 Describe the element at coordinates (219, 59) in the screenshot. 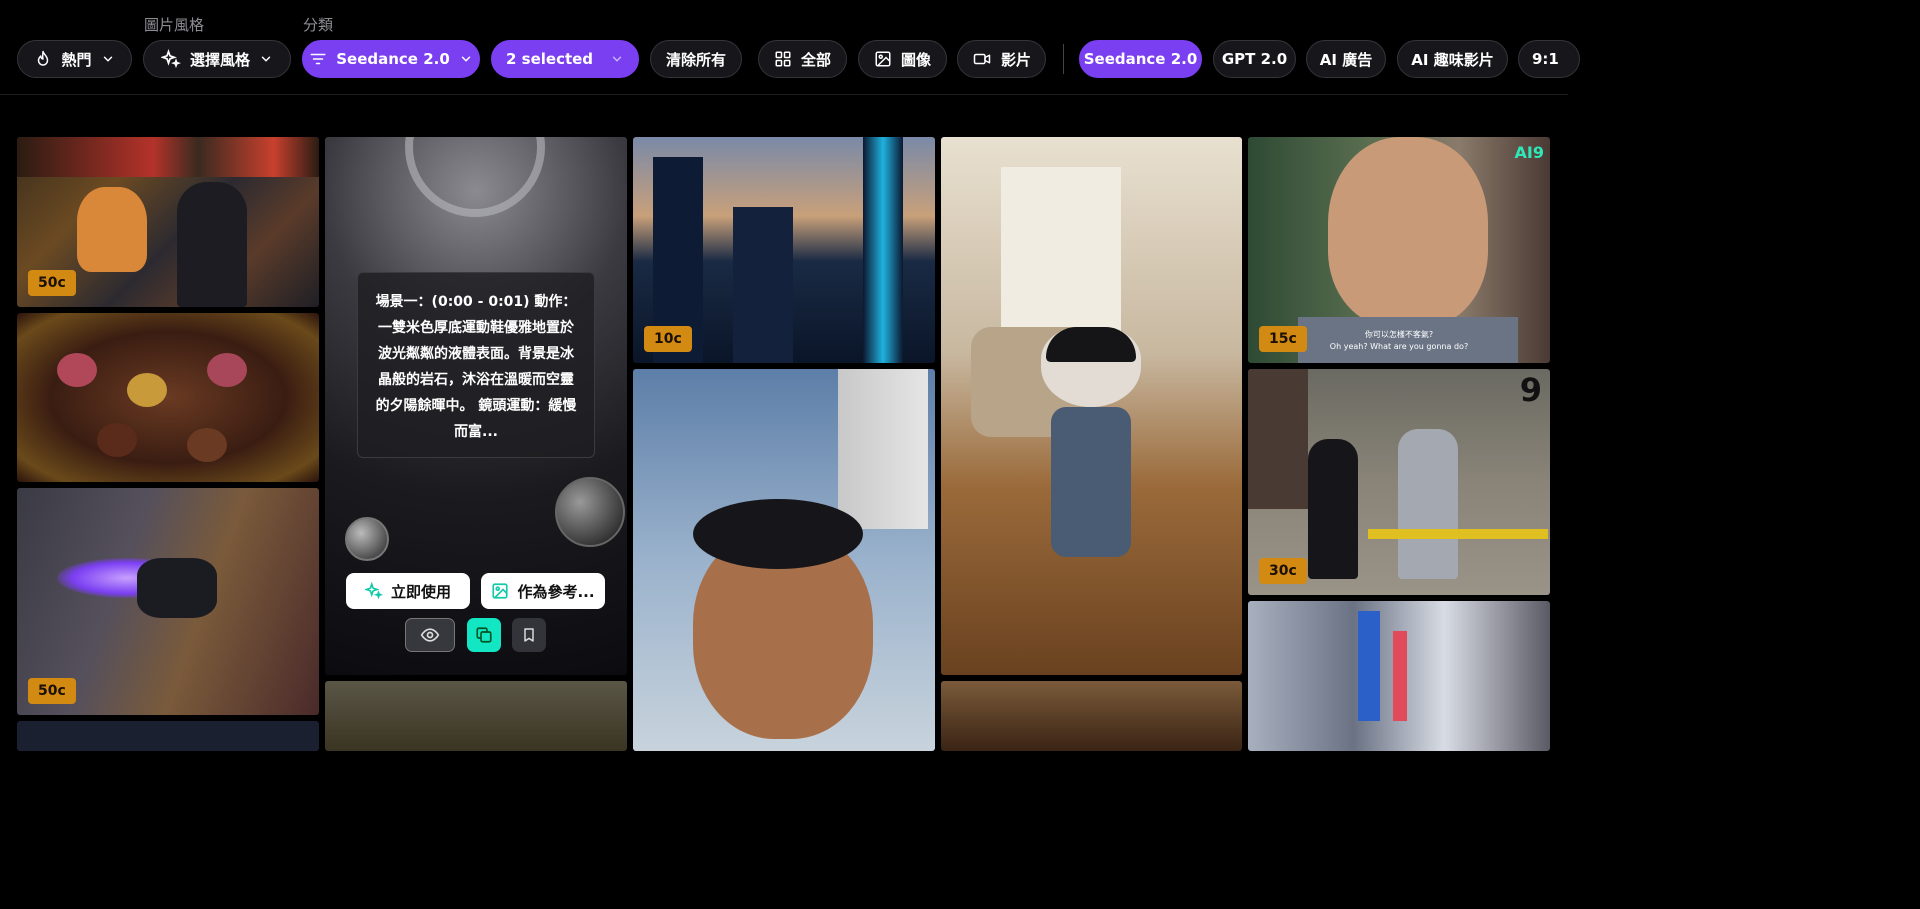

I see `style-select-label: 選擇風格` at that location.